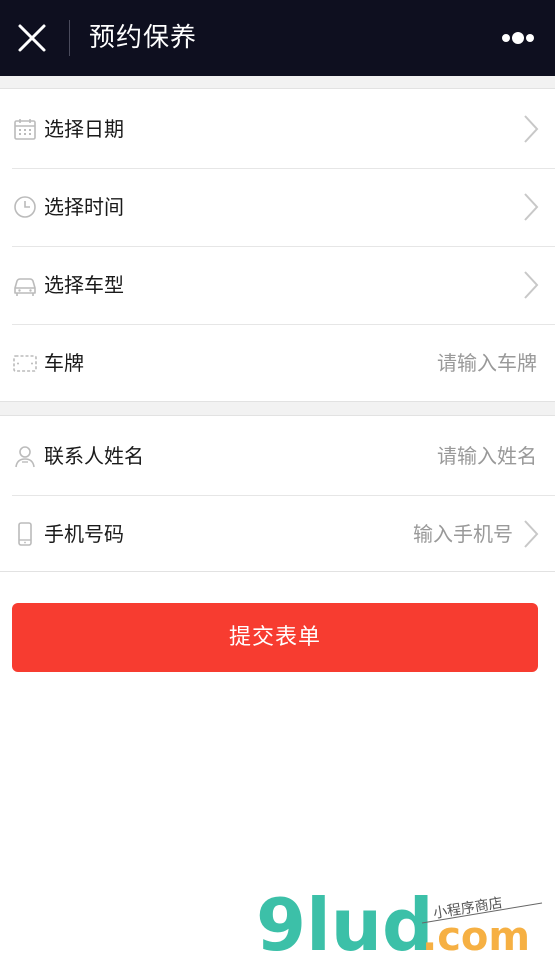  Describe the element at coordinates (277, 207) in the screenshot. I see `select-time-row: 选择时间` at that location.